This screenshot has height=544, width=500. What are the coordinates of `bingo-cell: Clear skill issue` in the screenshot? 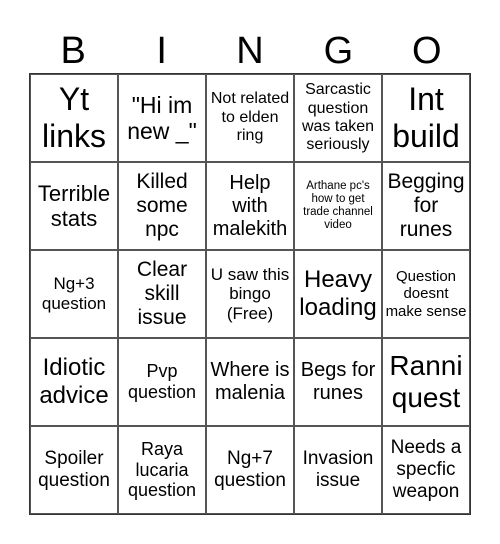 It's located at (162, 294).